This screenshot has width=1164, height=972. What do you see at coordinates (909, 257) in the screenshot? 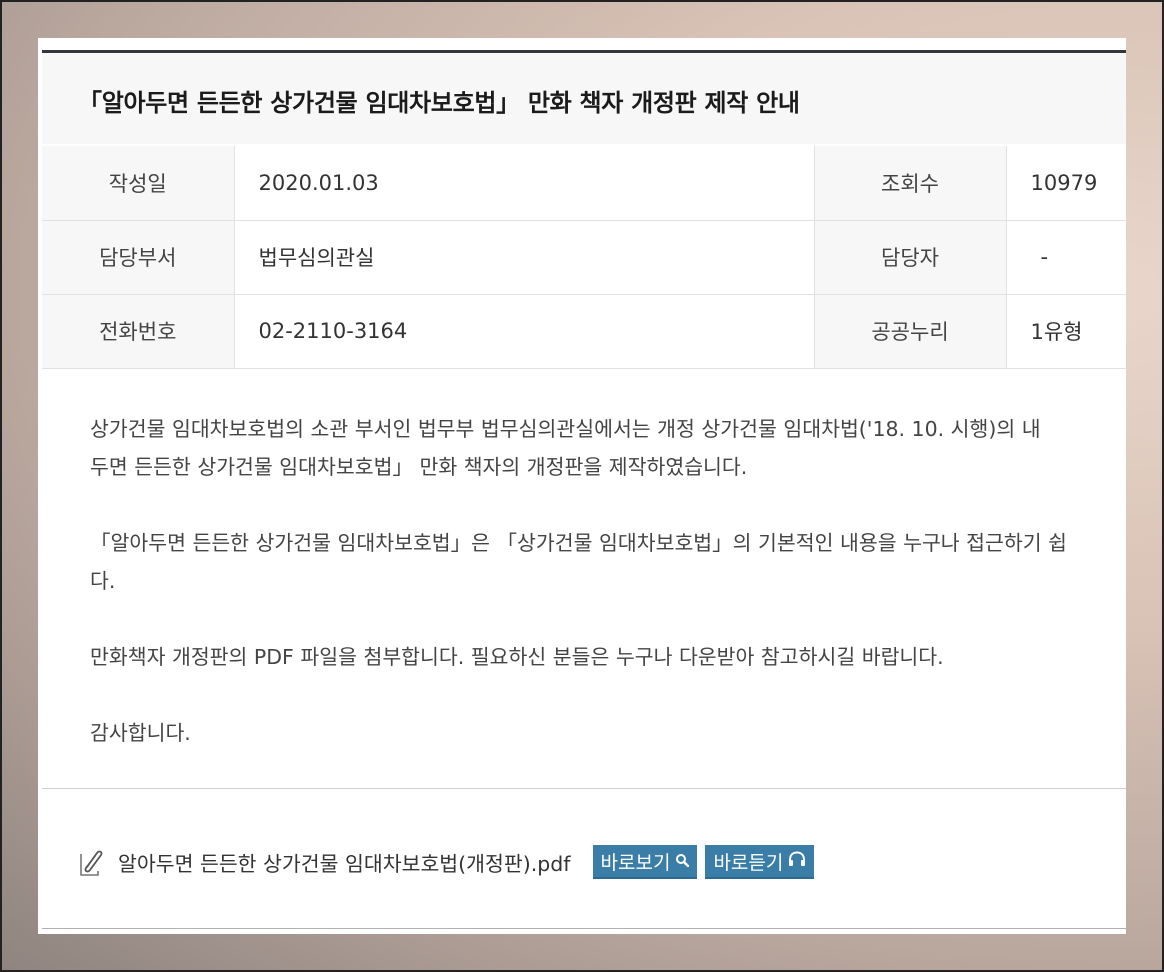
I see `manager-label: 담당자` at bounding box center [909, 257].